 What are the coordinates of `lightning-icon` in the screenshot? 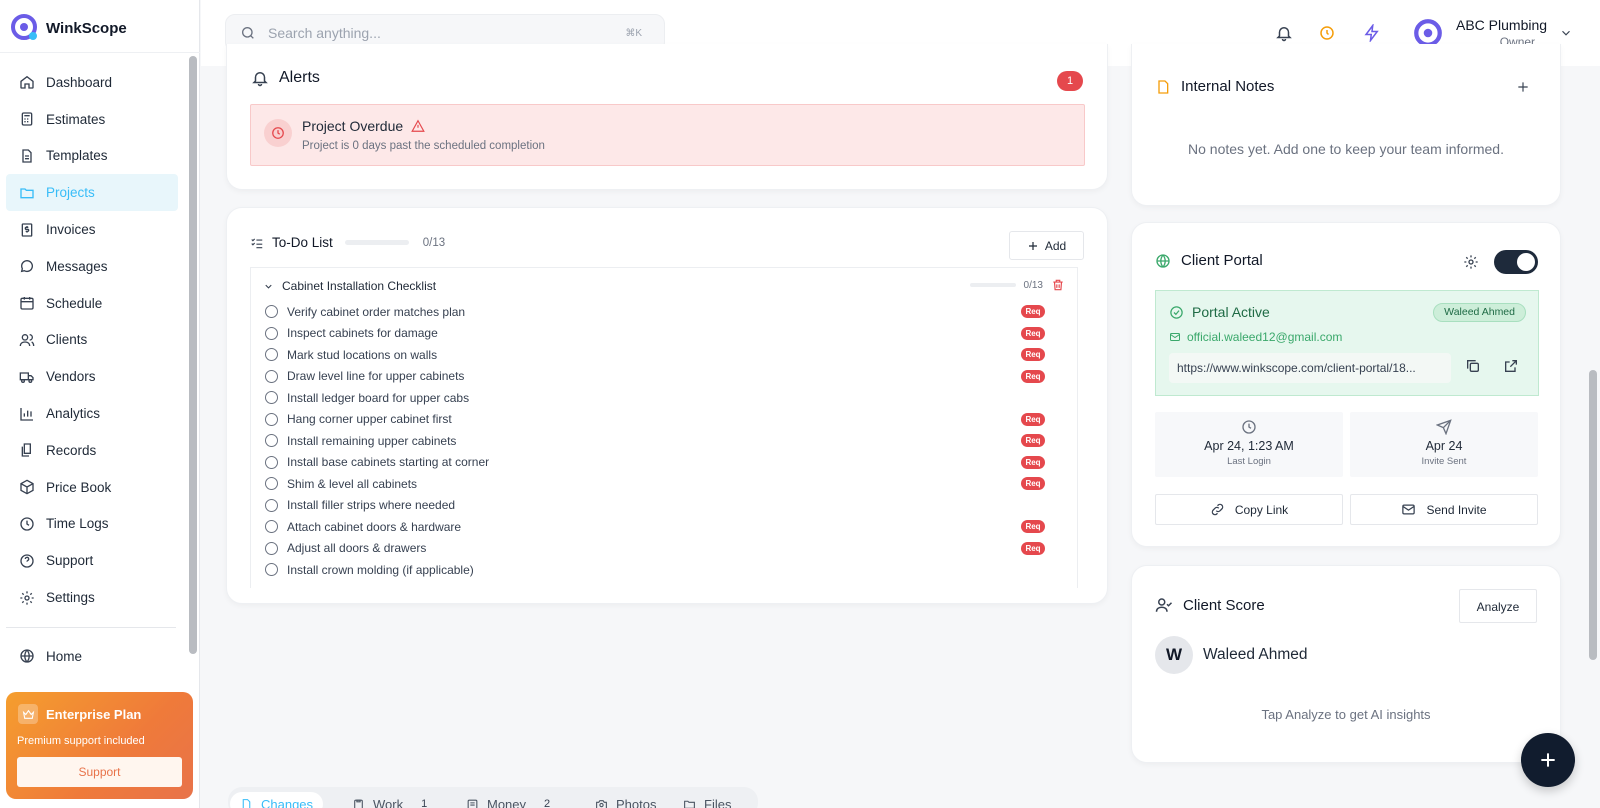 It's located at (1372, 33).